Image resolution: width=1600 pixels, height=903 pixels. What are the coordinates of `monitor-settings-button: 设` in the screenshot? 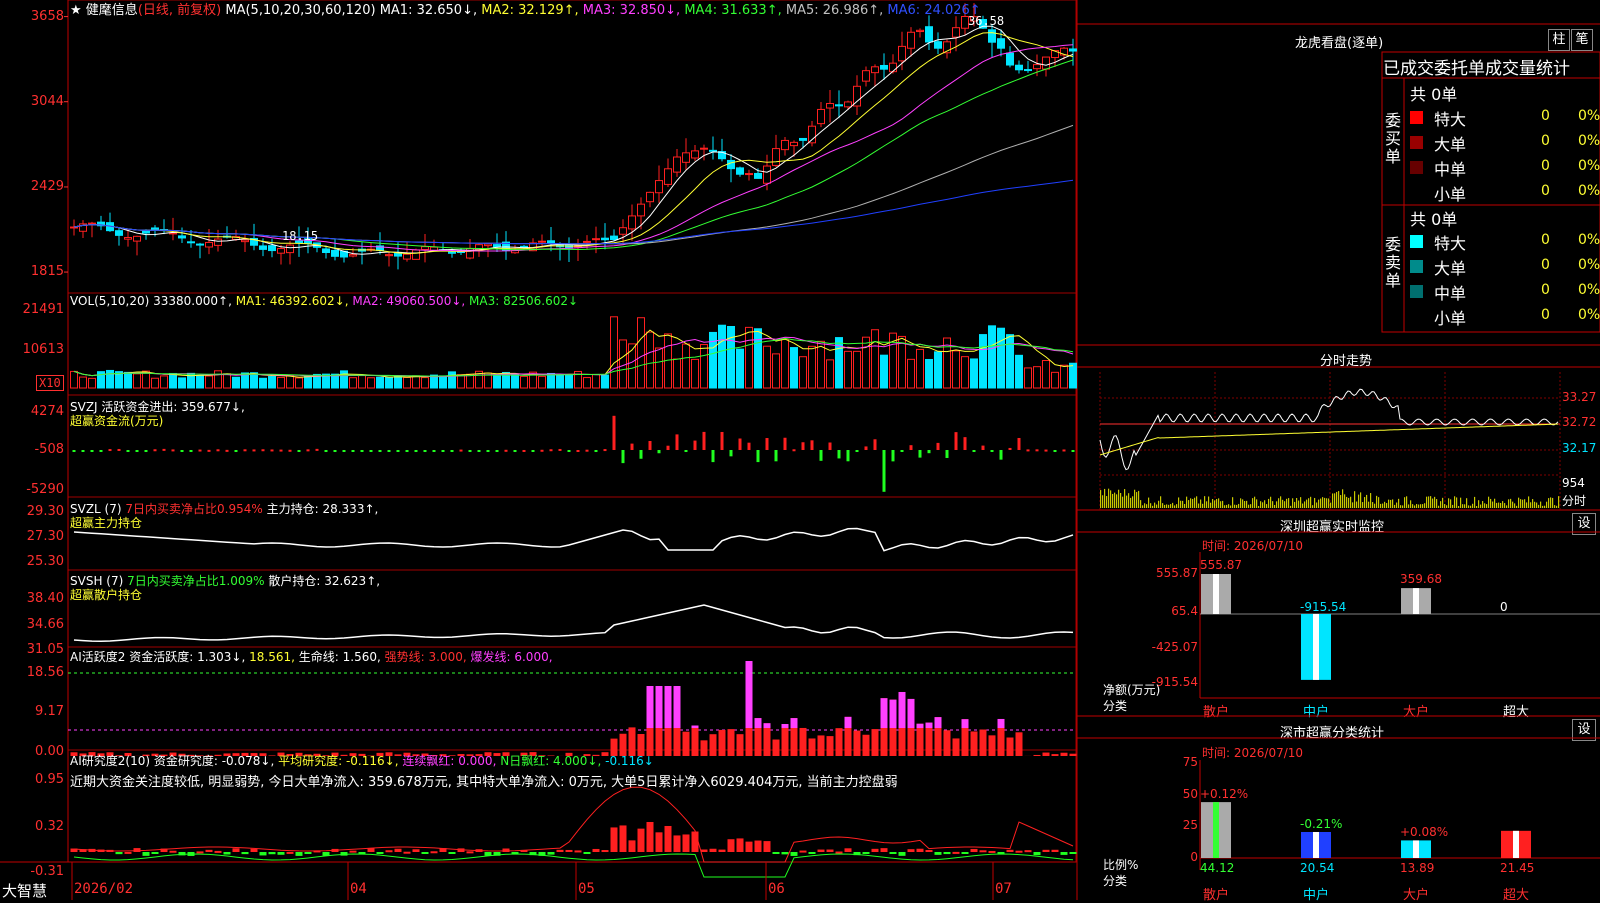 It's located at (1584, 524).